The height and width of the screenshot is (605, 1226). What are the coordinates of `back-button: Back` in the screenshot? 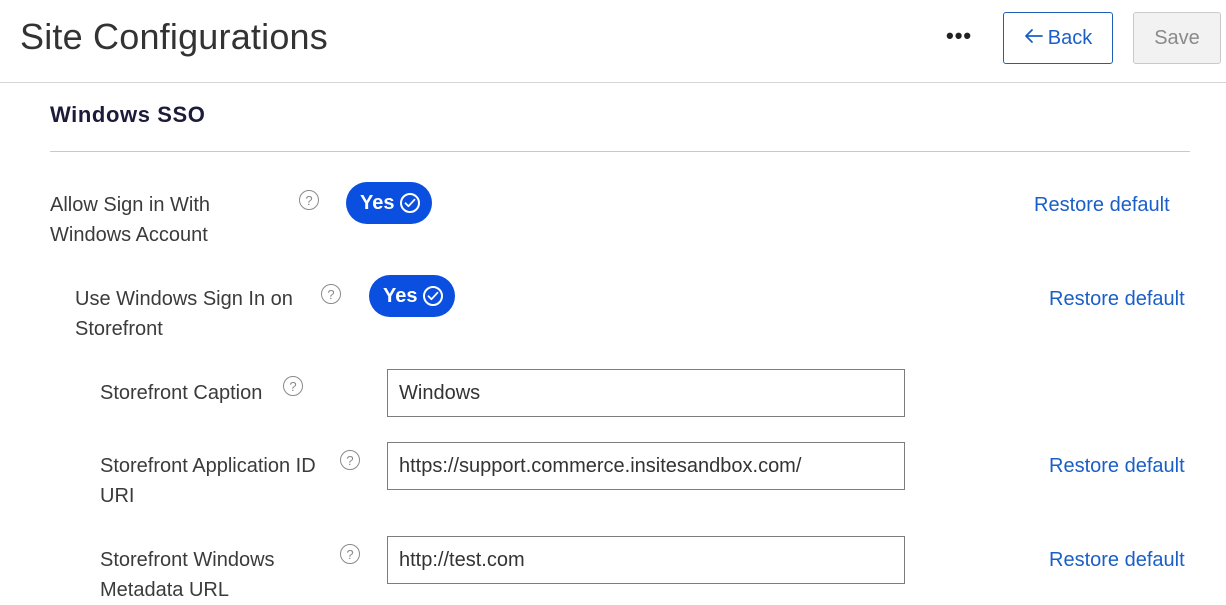 It's located at (1058, 38).